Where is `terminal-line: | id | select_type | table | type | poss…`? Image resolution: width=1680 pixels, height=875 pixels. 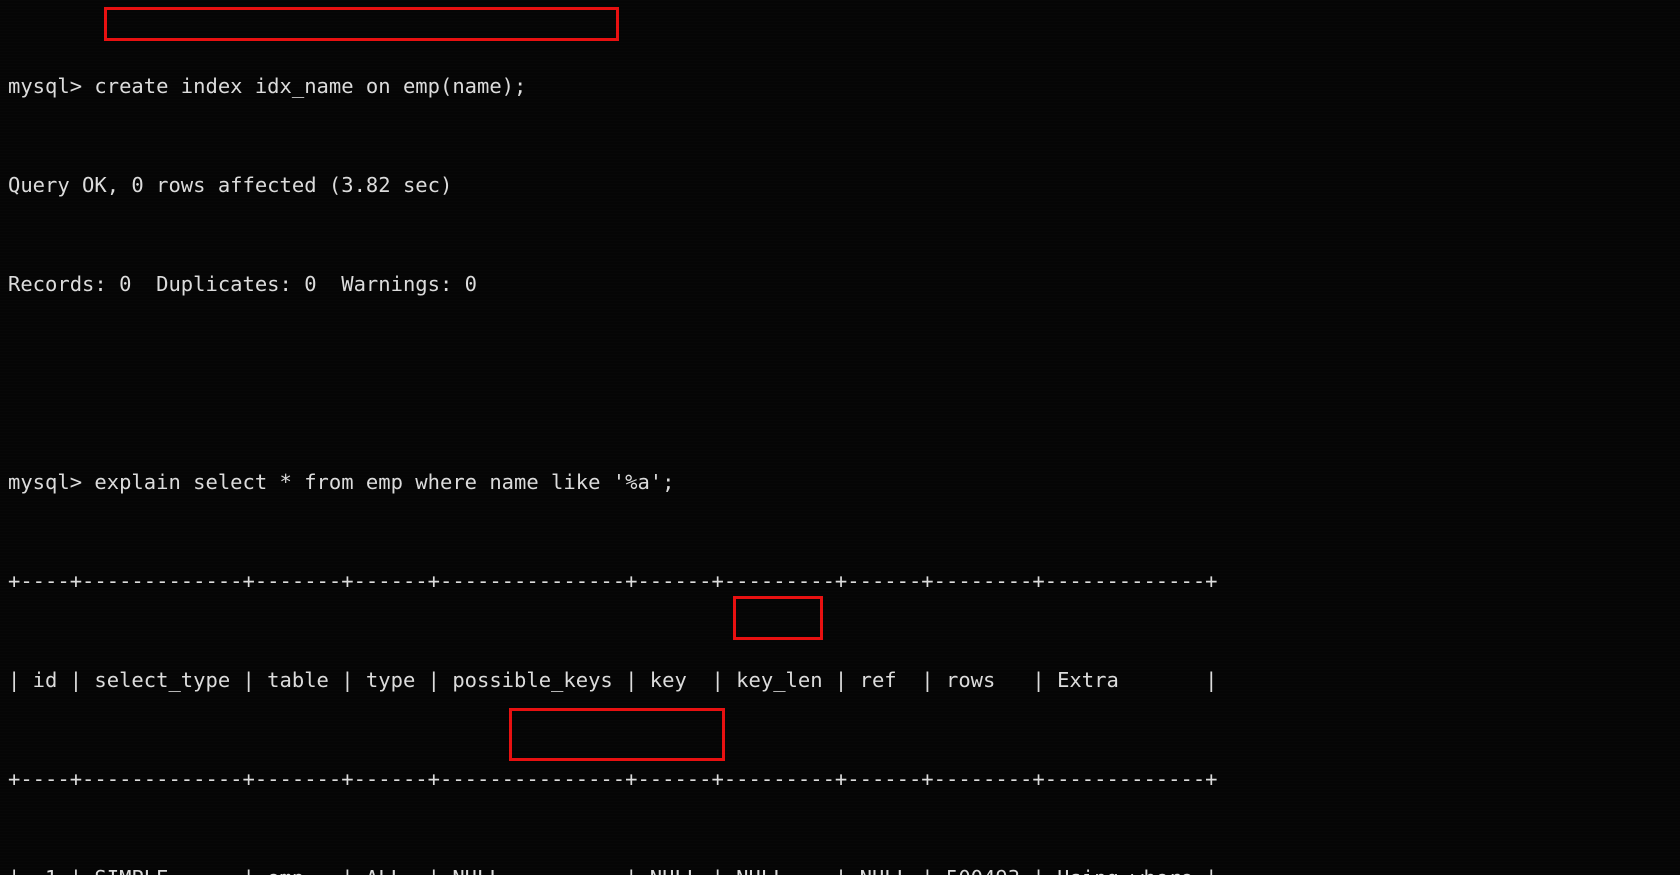 terminal-line: | id | select_type | table | type | poss… is located at coordinates (613, 680).